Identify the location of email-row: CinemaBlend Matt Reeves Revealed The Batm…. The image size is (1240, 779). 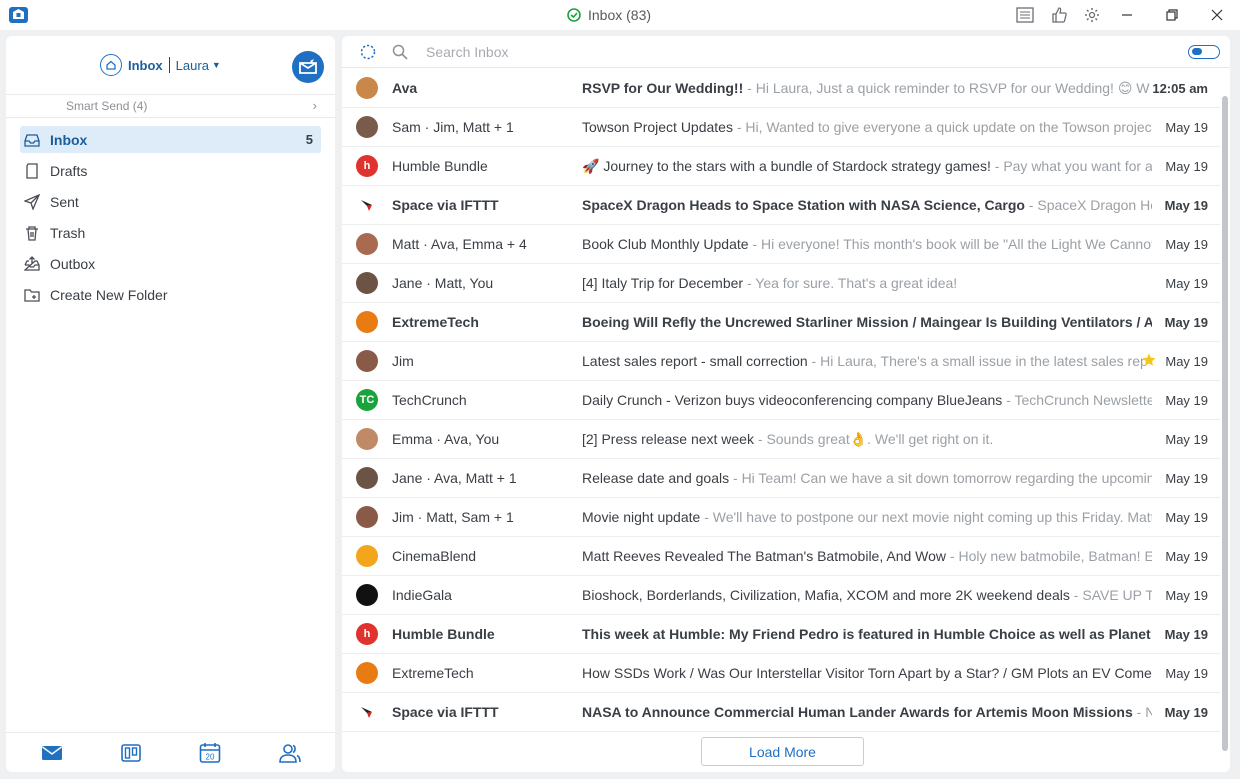
(781, 556).